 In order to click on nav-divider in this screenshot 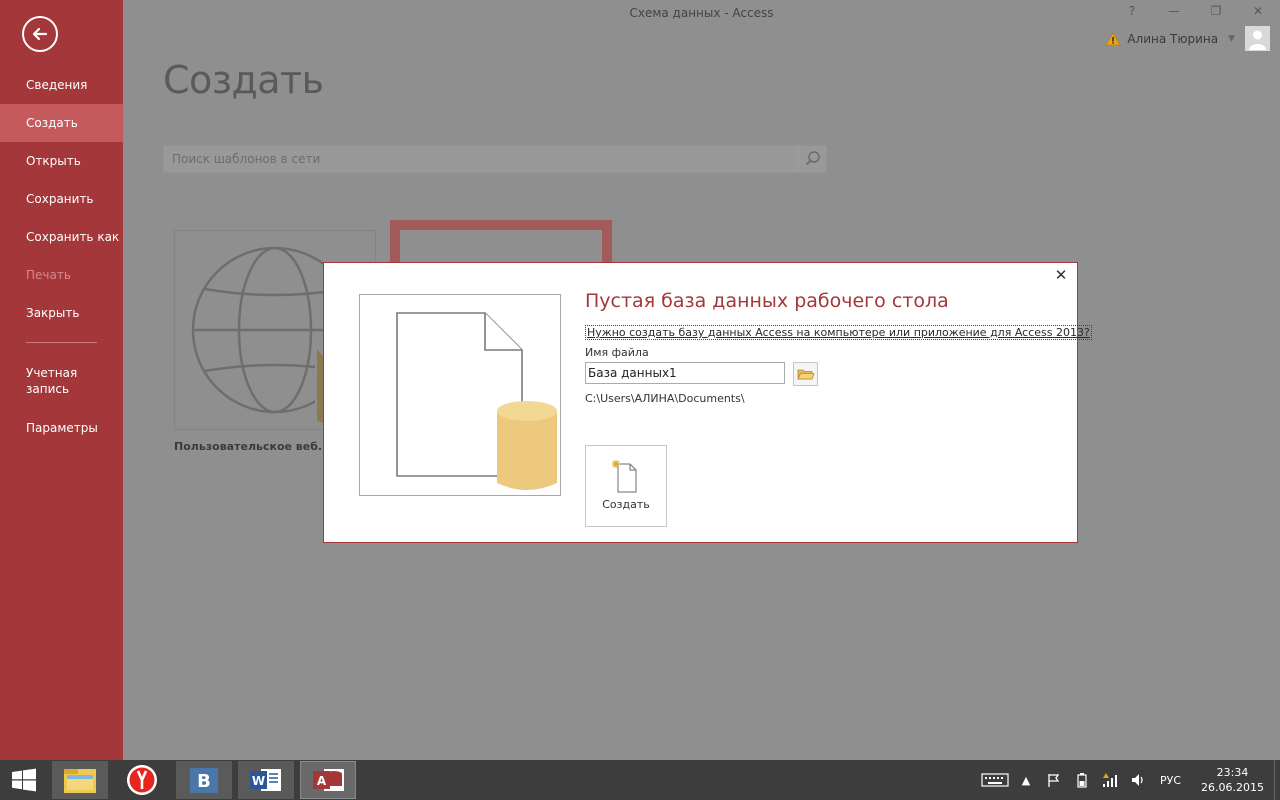, I will do `click(61, 342)`.